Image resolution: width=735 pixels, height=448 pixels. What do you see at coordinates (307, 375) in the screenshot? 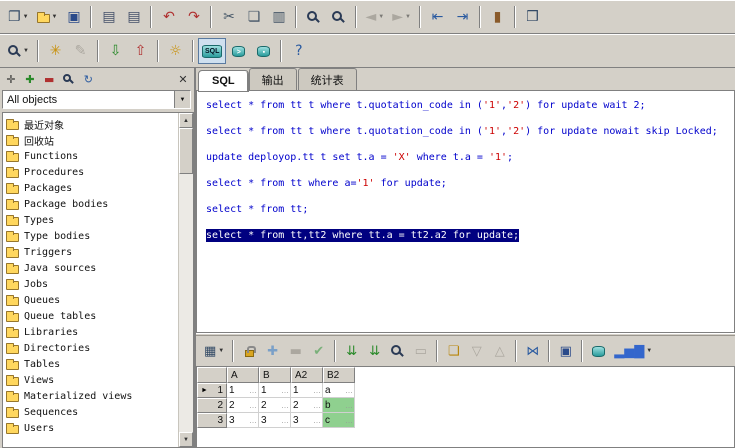
I see `grid-column-header: A2` at bounding box center [307, 375].